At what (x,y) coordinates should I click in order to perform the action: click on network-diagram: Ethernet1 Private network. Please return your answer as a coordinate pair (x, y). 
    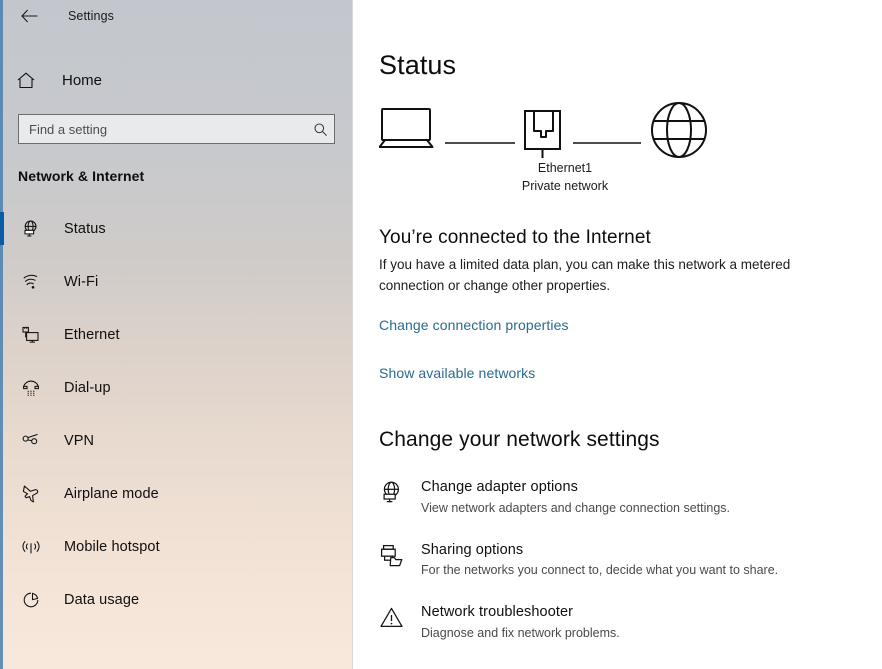
    Looking at the image, I should click on (548, 148).